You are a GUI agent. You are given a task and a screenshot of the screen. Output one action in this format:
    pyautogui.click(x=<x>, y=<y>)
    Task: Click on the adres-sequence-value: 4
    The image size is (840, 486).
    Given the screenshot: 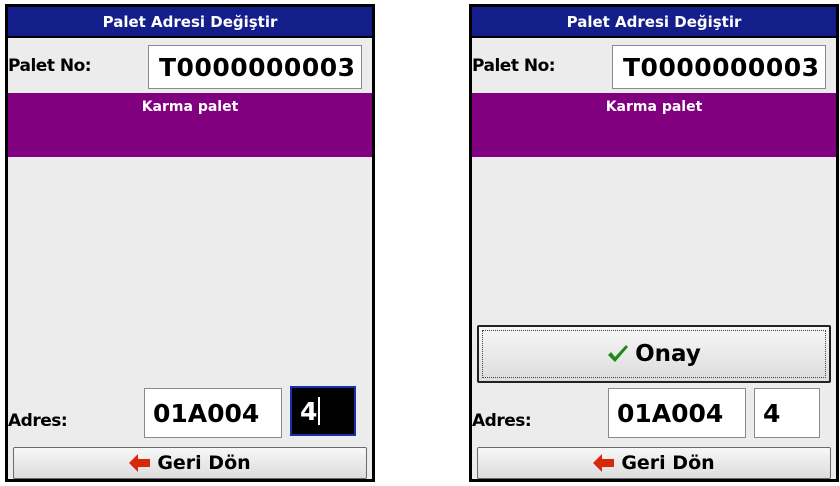 What is the action you would take?
    pyautogui.click(x=309, y=411)
    